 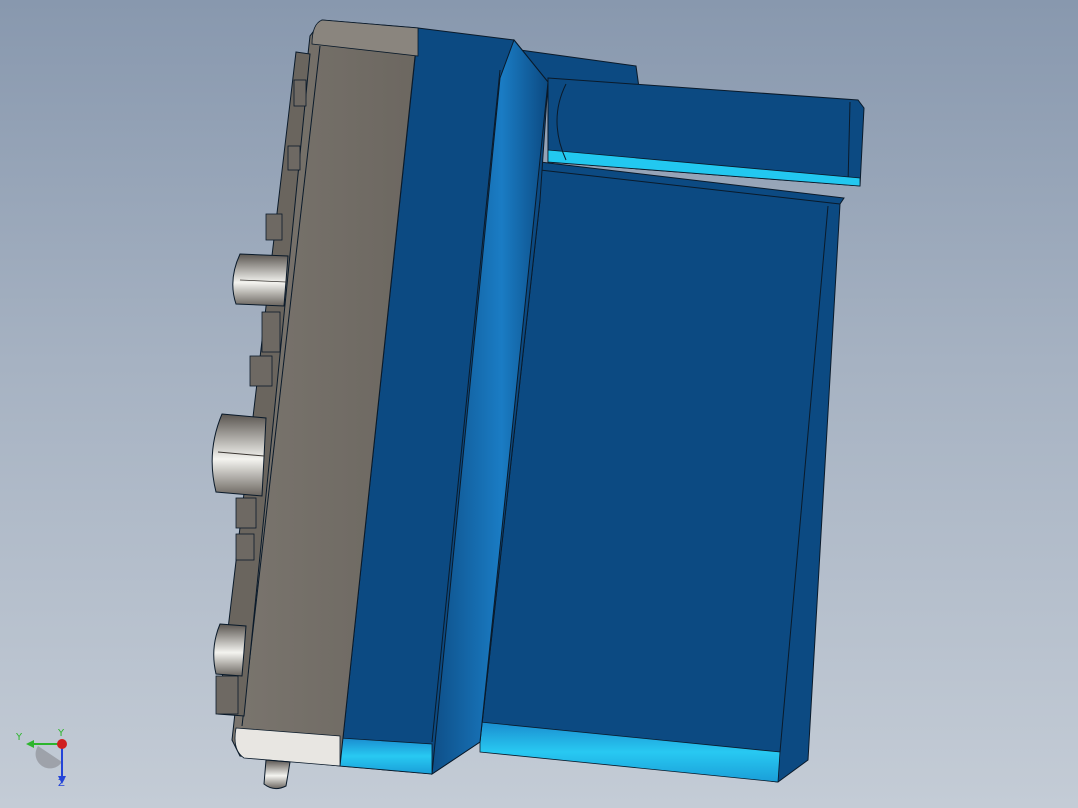 What do you see at coordinates (260, 280) in the screenshot?
I see `knob-upper` at bounding box center [260, 280].